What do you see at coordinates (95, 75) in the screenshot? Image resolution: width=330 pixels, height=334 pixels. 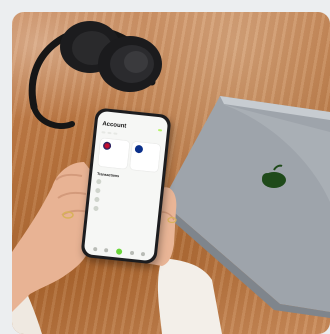 I see `headphones-icon` at bounding box center [95, 75].